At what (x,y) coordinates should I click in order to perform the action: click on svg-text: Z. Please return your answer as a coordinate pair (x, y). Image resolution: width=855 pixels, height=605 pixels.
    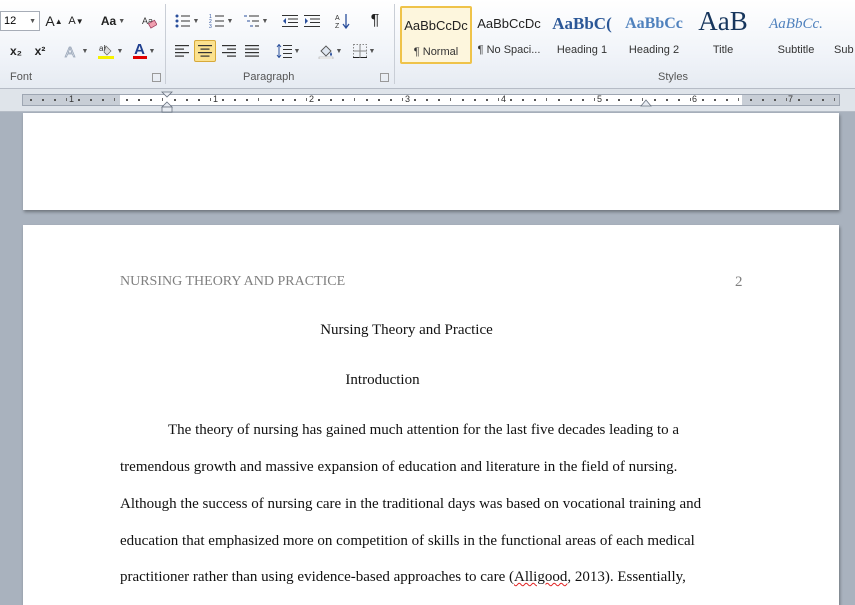
    Looking at the image, I should click on (337, 26).